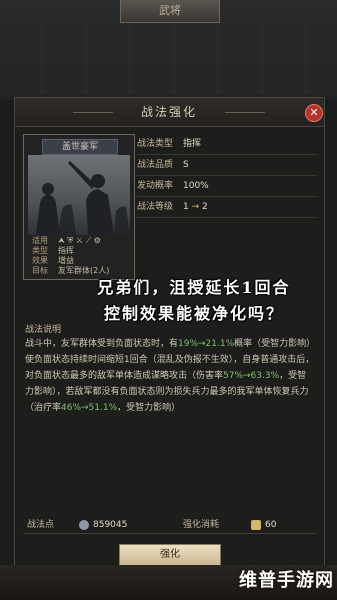  Describe the element at coordinates (227, 165) in the screenshot. I see `stat-skill-quality: 战法品质 S` at that location.